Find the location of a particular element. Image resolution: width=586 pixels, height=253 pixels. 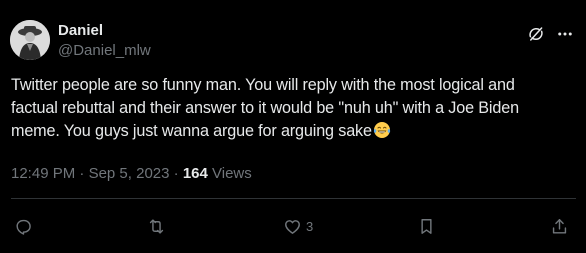

action-bar: 3 is located at coordinates (293, 226).